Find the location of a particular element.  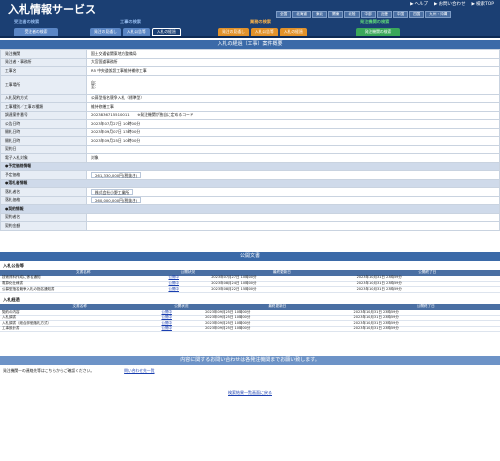

docs-title: 公開文書 is located at coordinates (250, 256).